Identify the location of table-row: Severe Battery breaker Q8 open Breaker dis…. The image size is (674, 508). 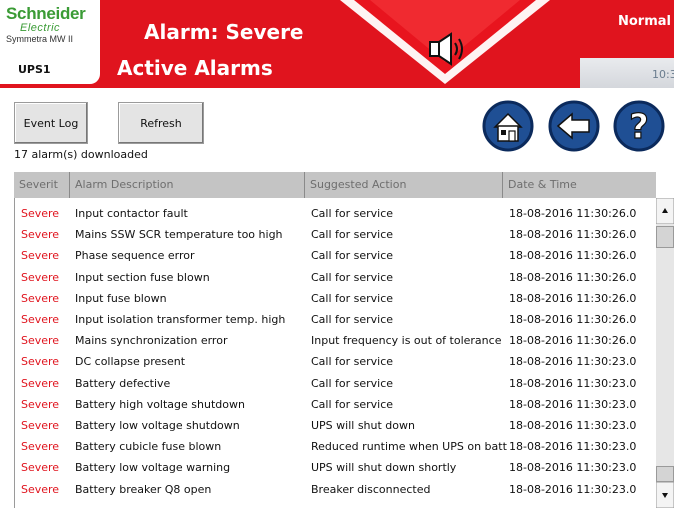
(336, 488).